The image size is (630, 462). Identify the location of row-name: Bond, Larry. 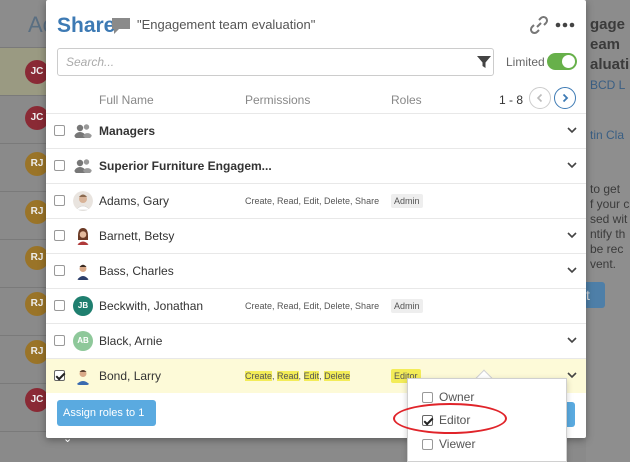
(130, 376).